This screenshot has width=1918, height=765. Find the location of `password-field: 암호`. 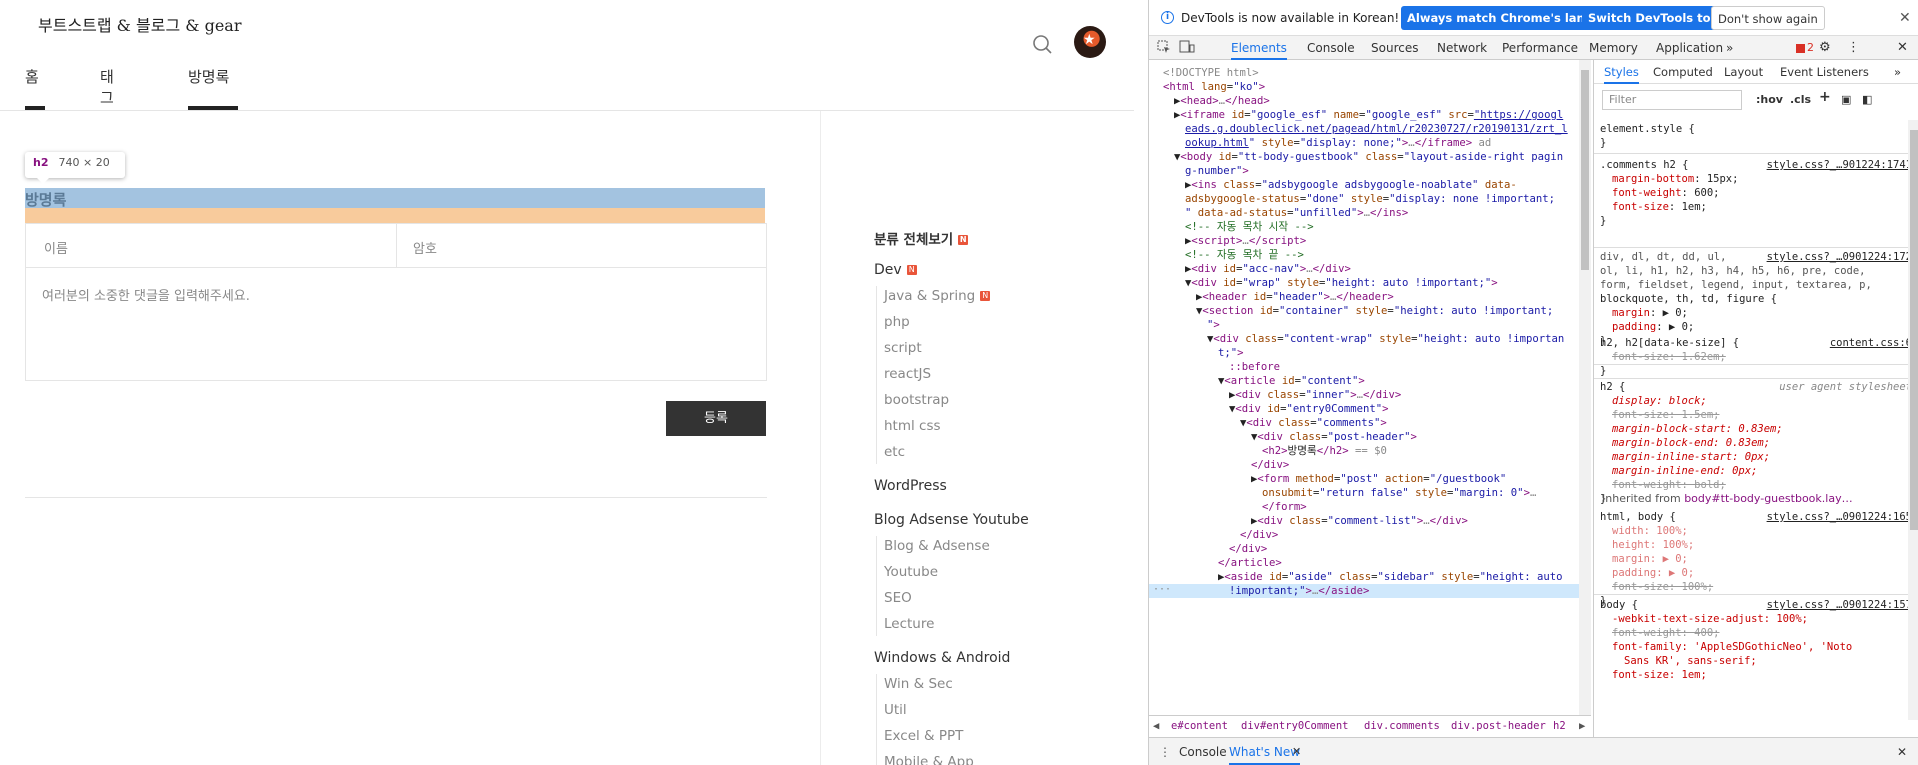

password-field: 암호 is located at coordinates (581, 246).